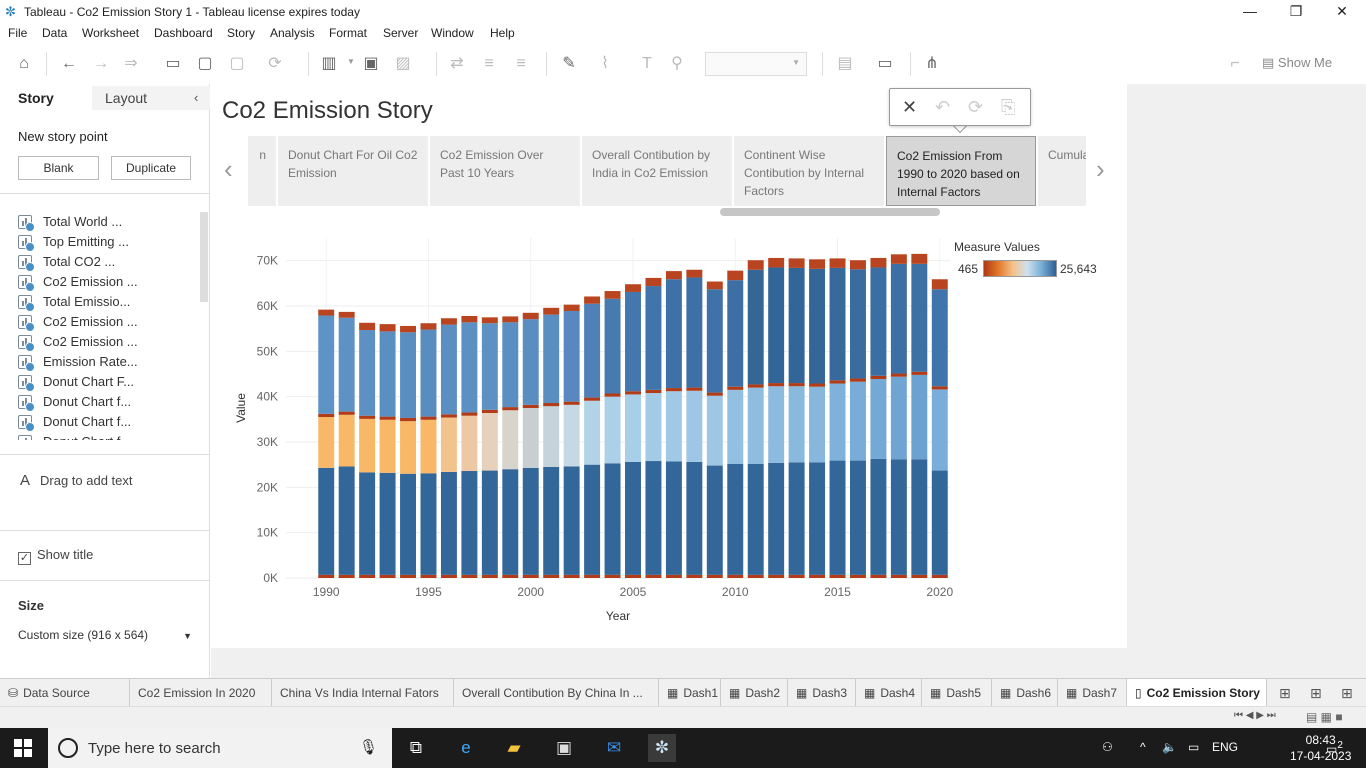 The height and width of the screenshot is (768, 1366). I want to click on mail-icon: ✉, so click(614, 748).